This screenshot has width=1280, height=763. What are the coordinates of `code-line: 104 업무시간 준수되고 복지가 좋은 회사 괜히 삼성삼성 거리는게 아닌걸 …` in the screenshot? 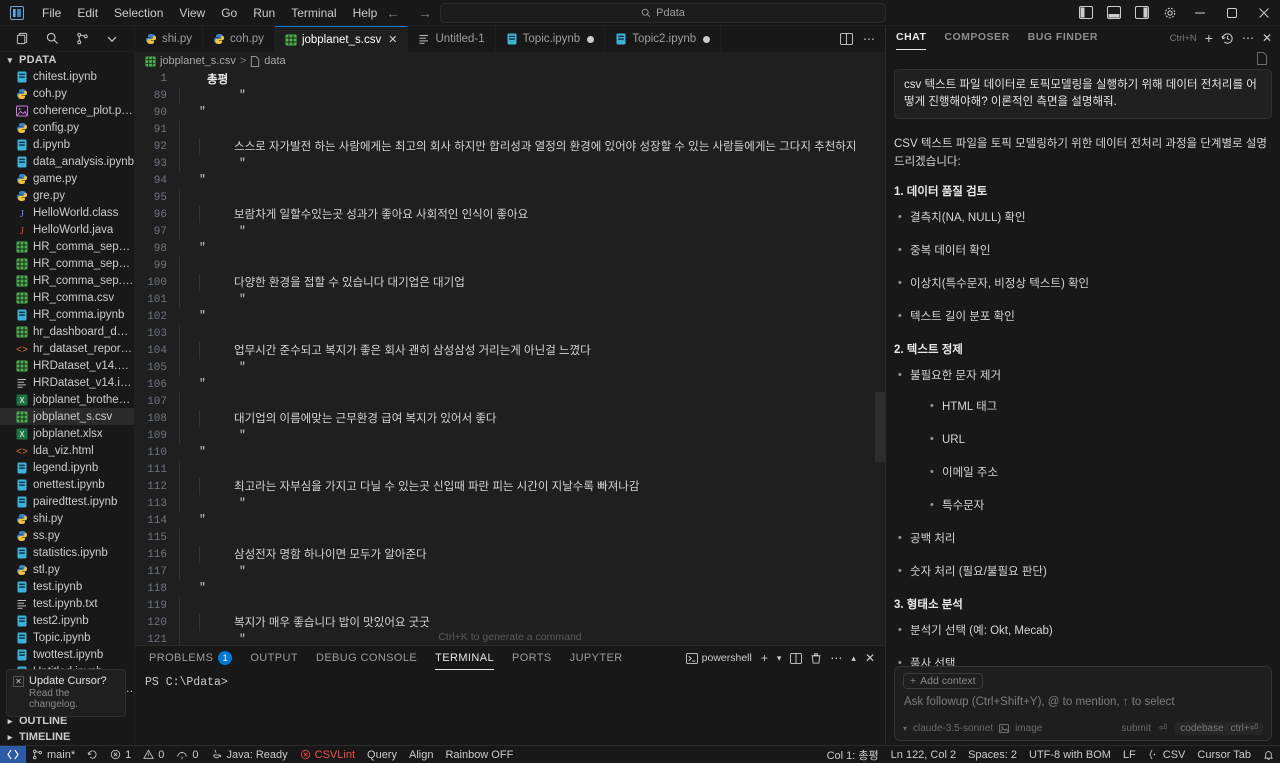 It's located at (510, 351).